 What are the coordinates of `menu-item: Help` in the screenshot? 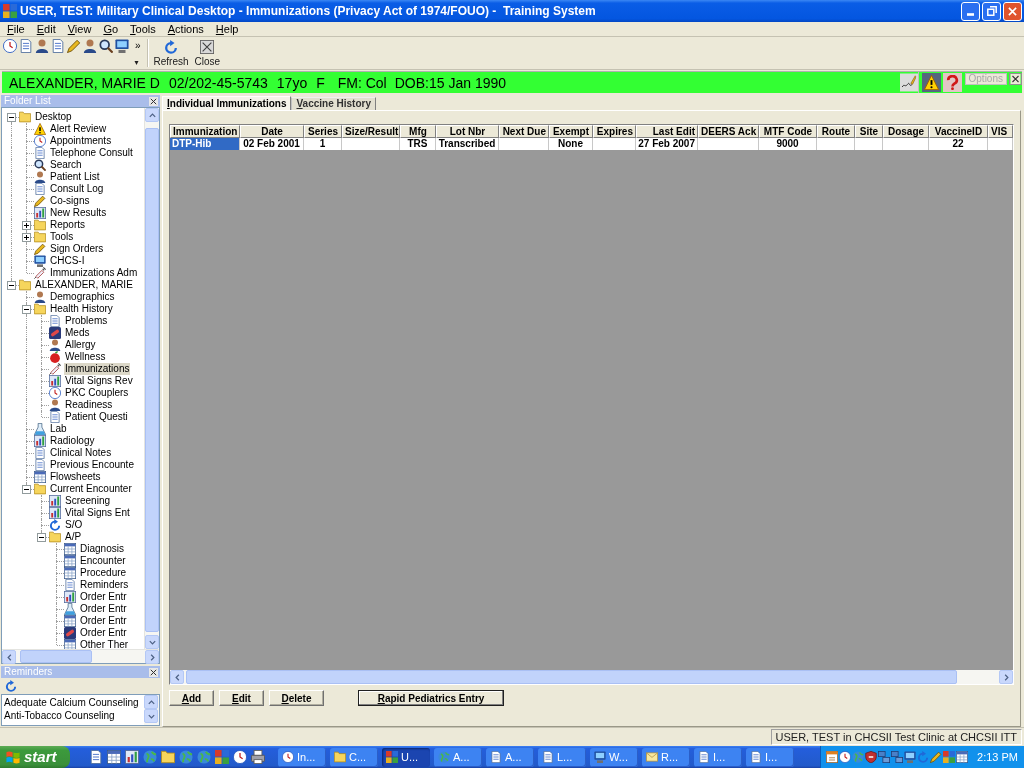 It's located at (227, 29).